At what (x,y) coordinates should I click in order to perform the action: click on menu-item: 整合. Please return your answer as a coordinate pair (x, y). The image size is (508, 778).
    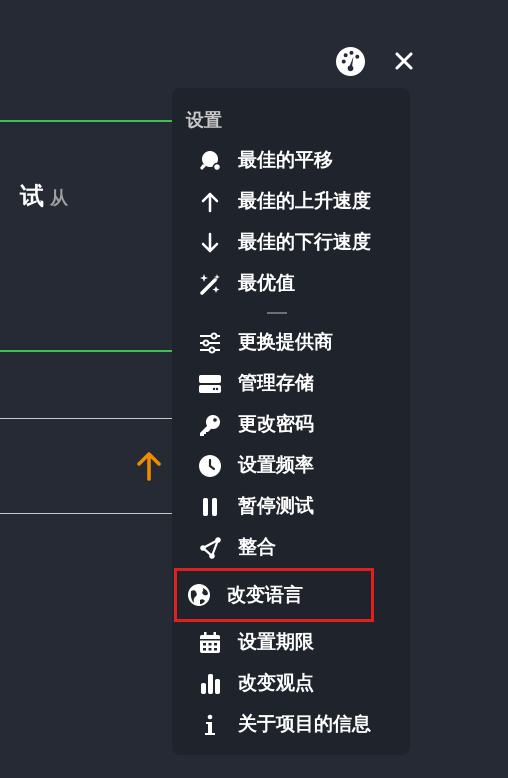
    Looking at the image, I should click on (291, 547).